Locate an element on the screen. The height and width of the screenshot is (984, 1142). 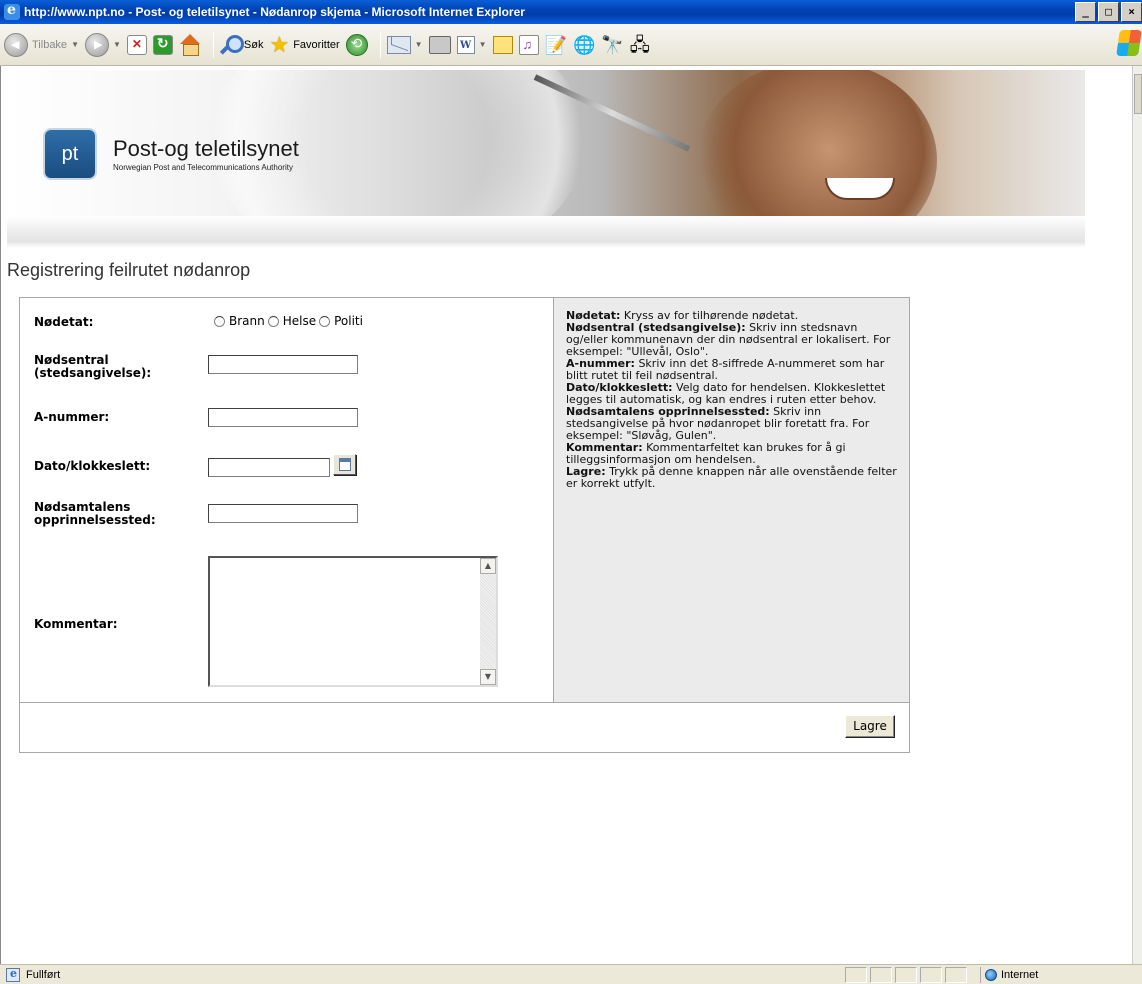
dato-label: Dato/klokkeslett: is located at coordinates (92, 466).